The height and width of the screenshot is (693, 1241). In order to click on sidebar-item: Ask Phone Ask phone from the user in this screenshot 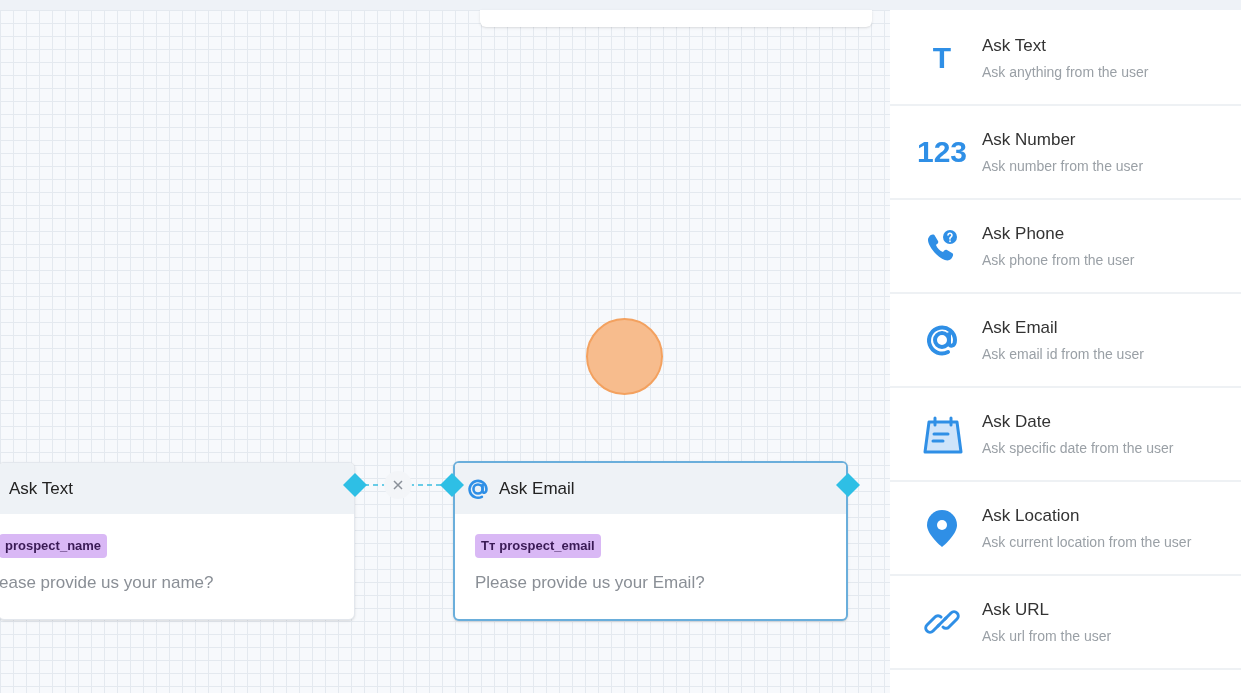, I will do `click(1065, 247)`.